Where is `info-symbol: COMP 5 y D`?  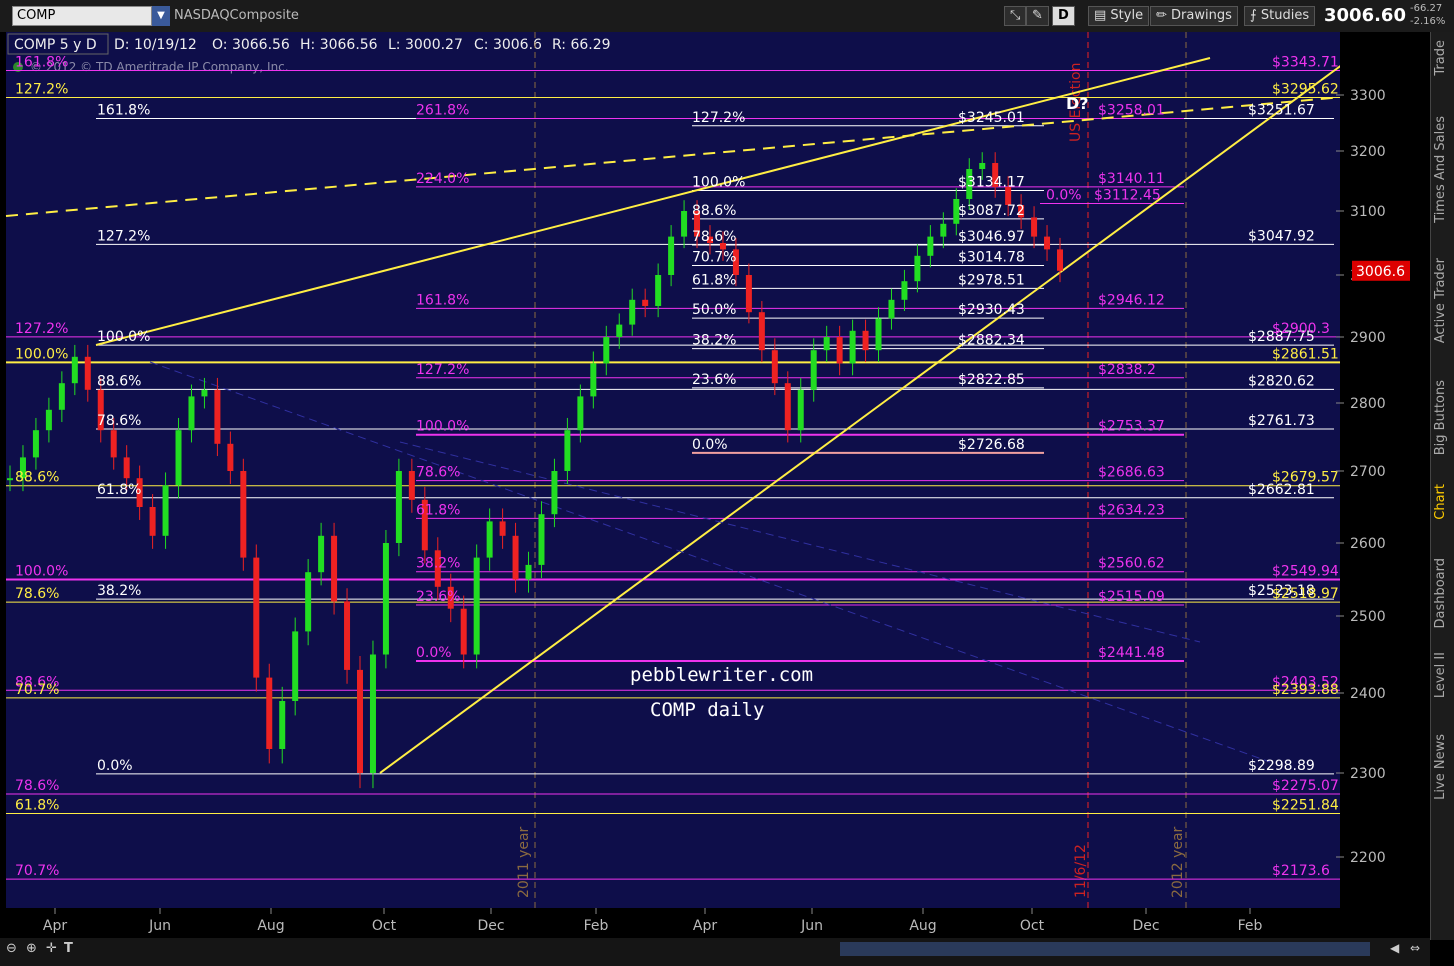 info-symbol: COMP 5 y D is located at coordinates (55, 45).